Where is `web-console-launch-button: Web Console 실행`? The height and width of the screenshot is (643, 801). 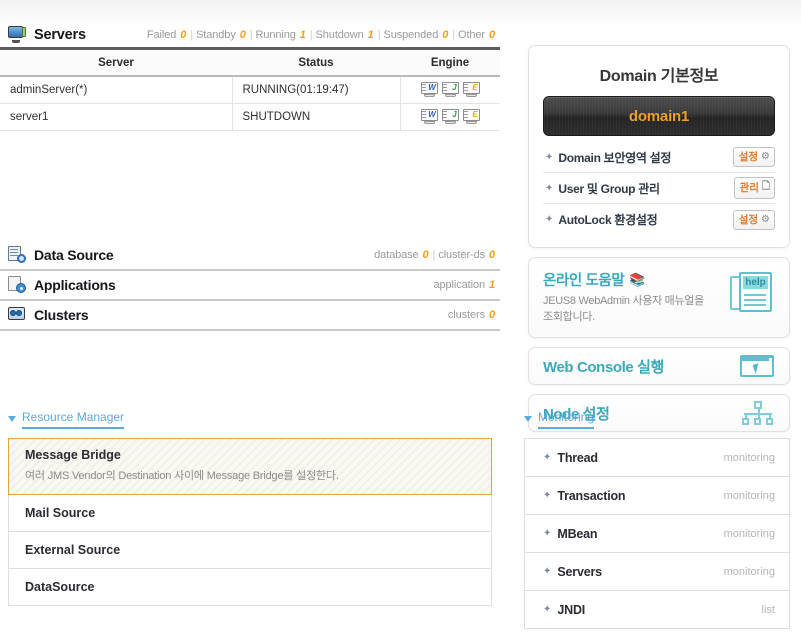
web-console-launch-button: Web Console 실행 is located at coordinates (659, 366).